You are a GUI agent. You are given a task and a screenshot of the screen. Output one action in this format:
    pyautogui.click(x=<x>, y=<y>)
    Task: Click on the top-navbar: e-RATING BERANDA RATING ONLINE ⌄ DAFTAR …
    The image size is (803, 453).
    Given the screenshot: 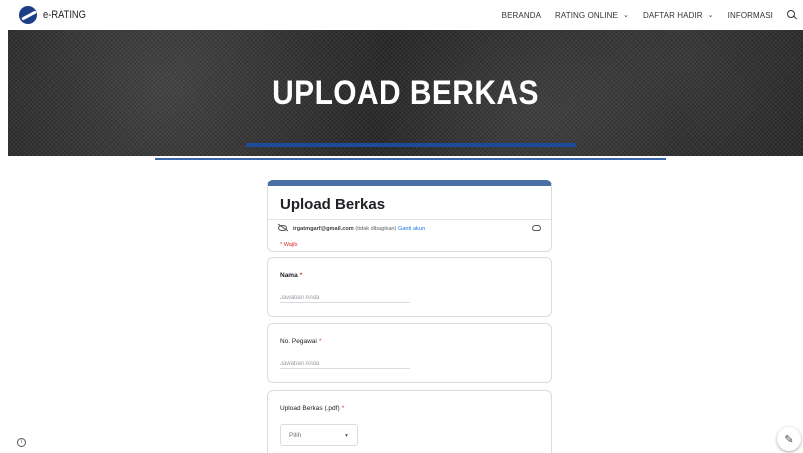 What is the action you would take?
    pyautogui.click(x=401, y=15)
    